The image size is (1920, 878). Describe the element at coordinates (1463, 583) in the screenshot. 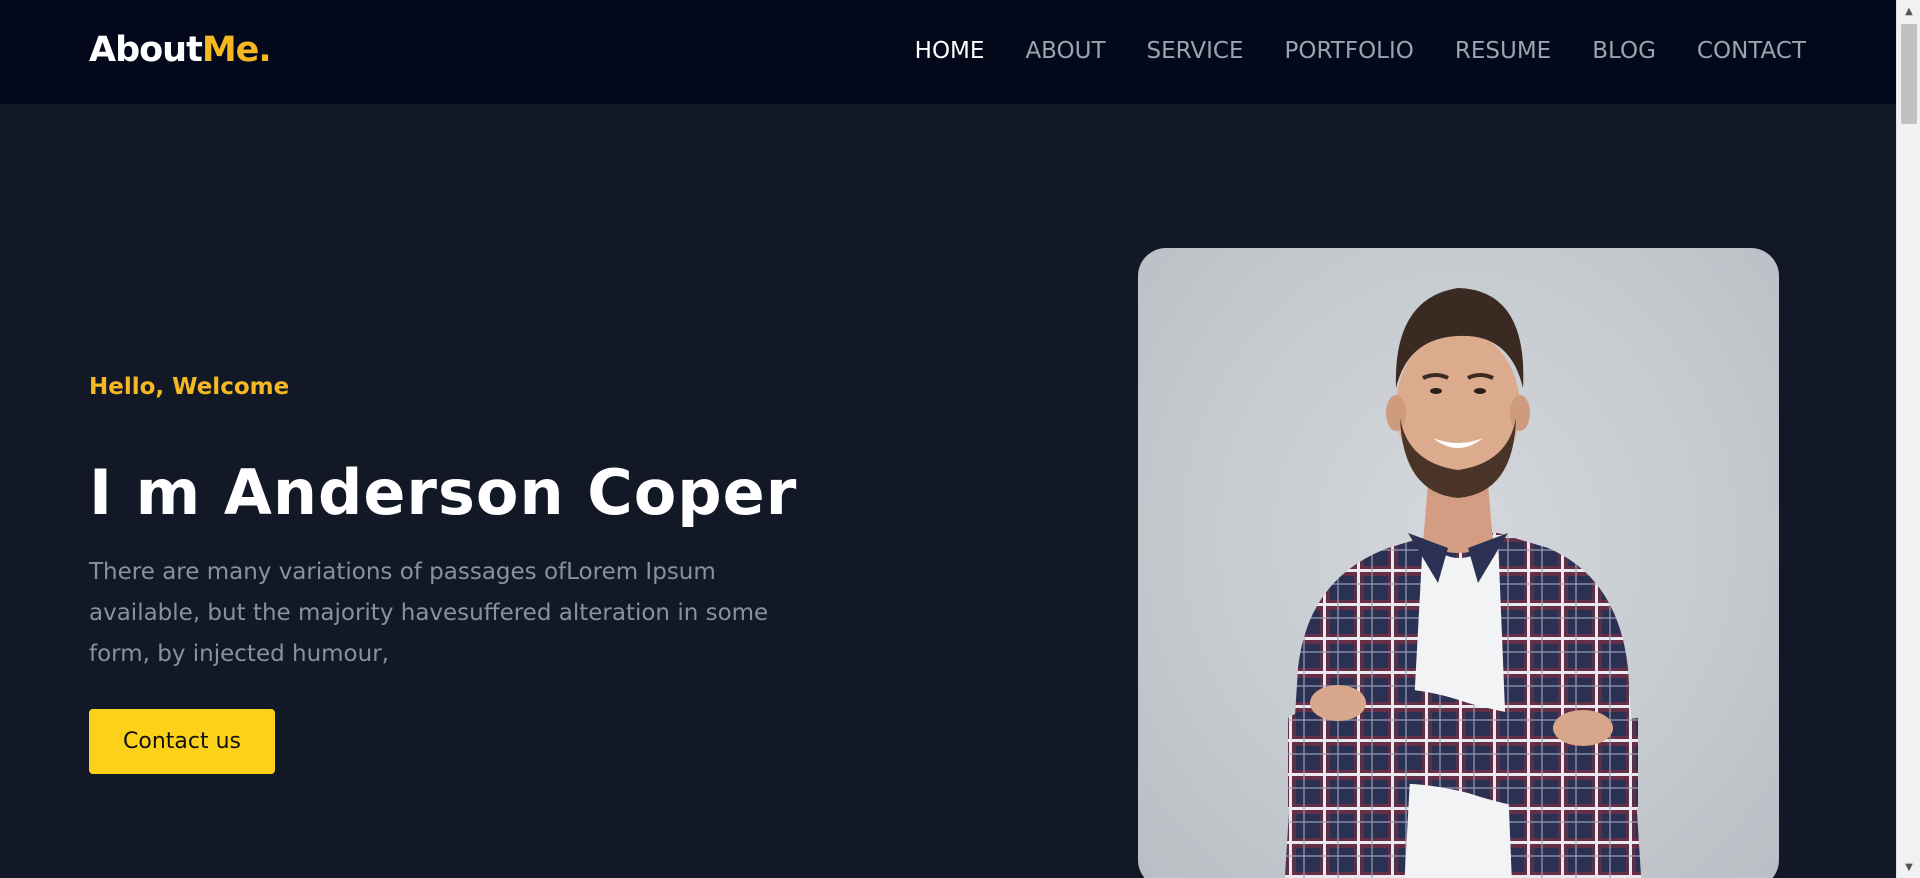

I see `person-illustration` at that location.